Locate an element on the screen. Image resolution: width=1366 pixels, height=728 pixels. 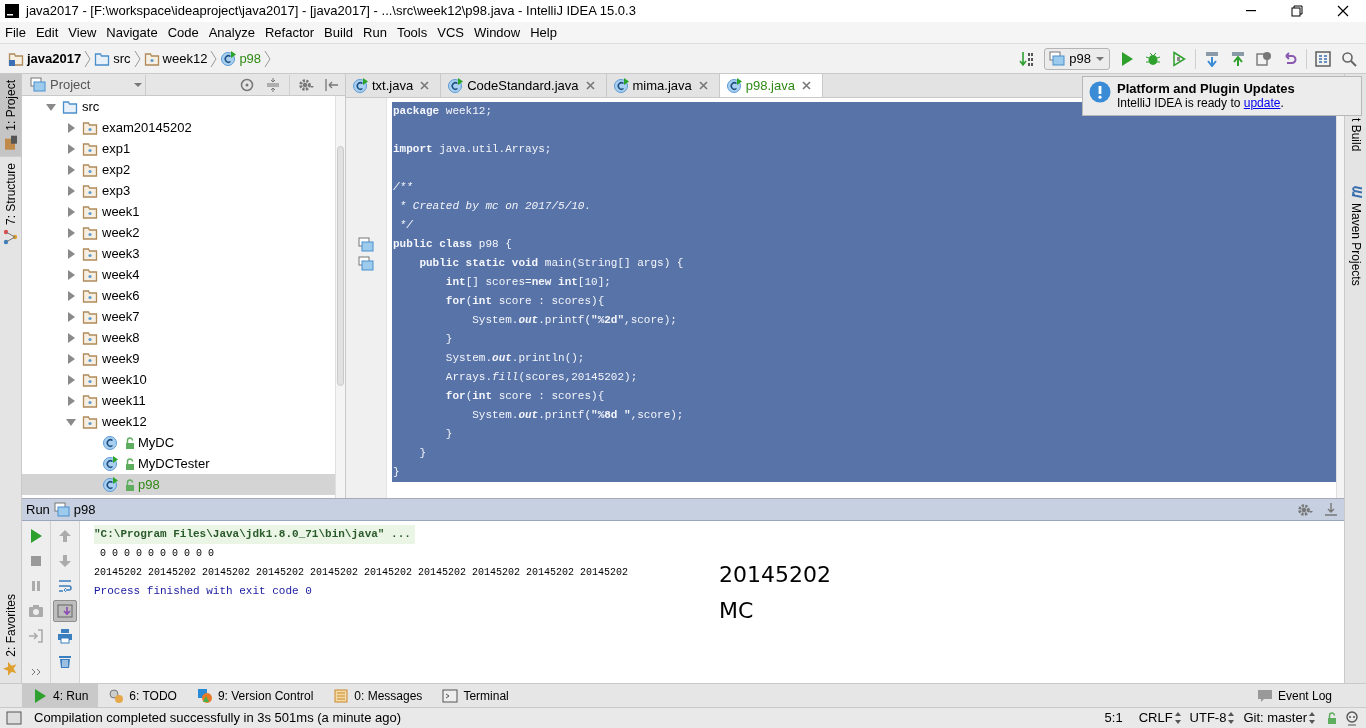
menu-item: Navigate is located at coordinates (132, 32).